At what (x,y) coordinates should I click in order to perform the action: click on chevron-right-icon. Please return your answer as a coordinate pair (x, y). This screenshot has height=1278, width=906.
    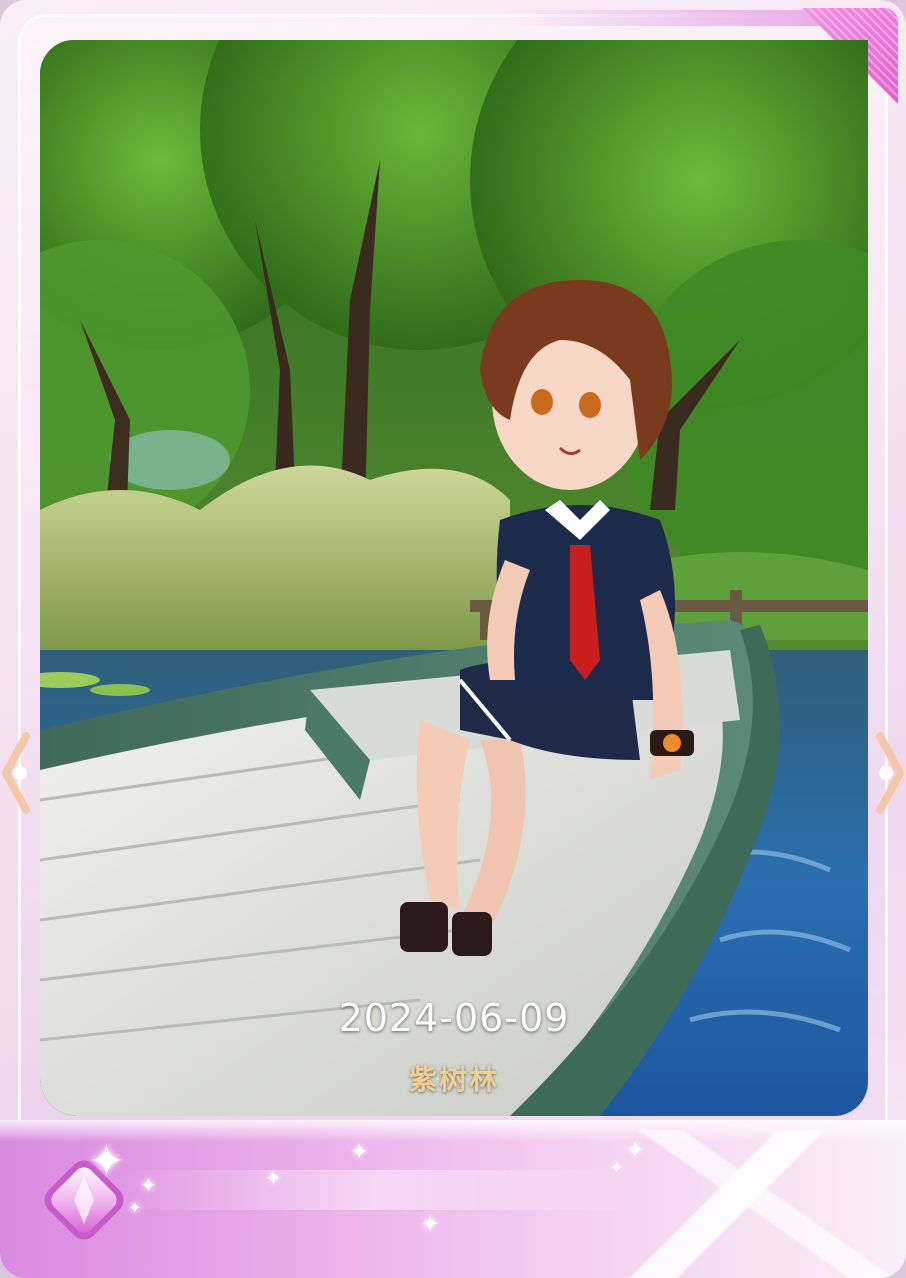
    Looking at the image, I should click on (889, 773).